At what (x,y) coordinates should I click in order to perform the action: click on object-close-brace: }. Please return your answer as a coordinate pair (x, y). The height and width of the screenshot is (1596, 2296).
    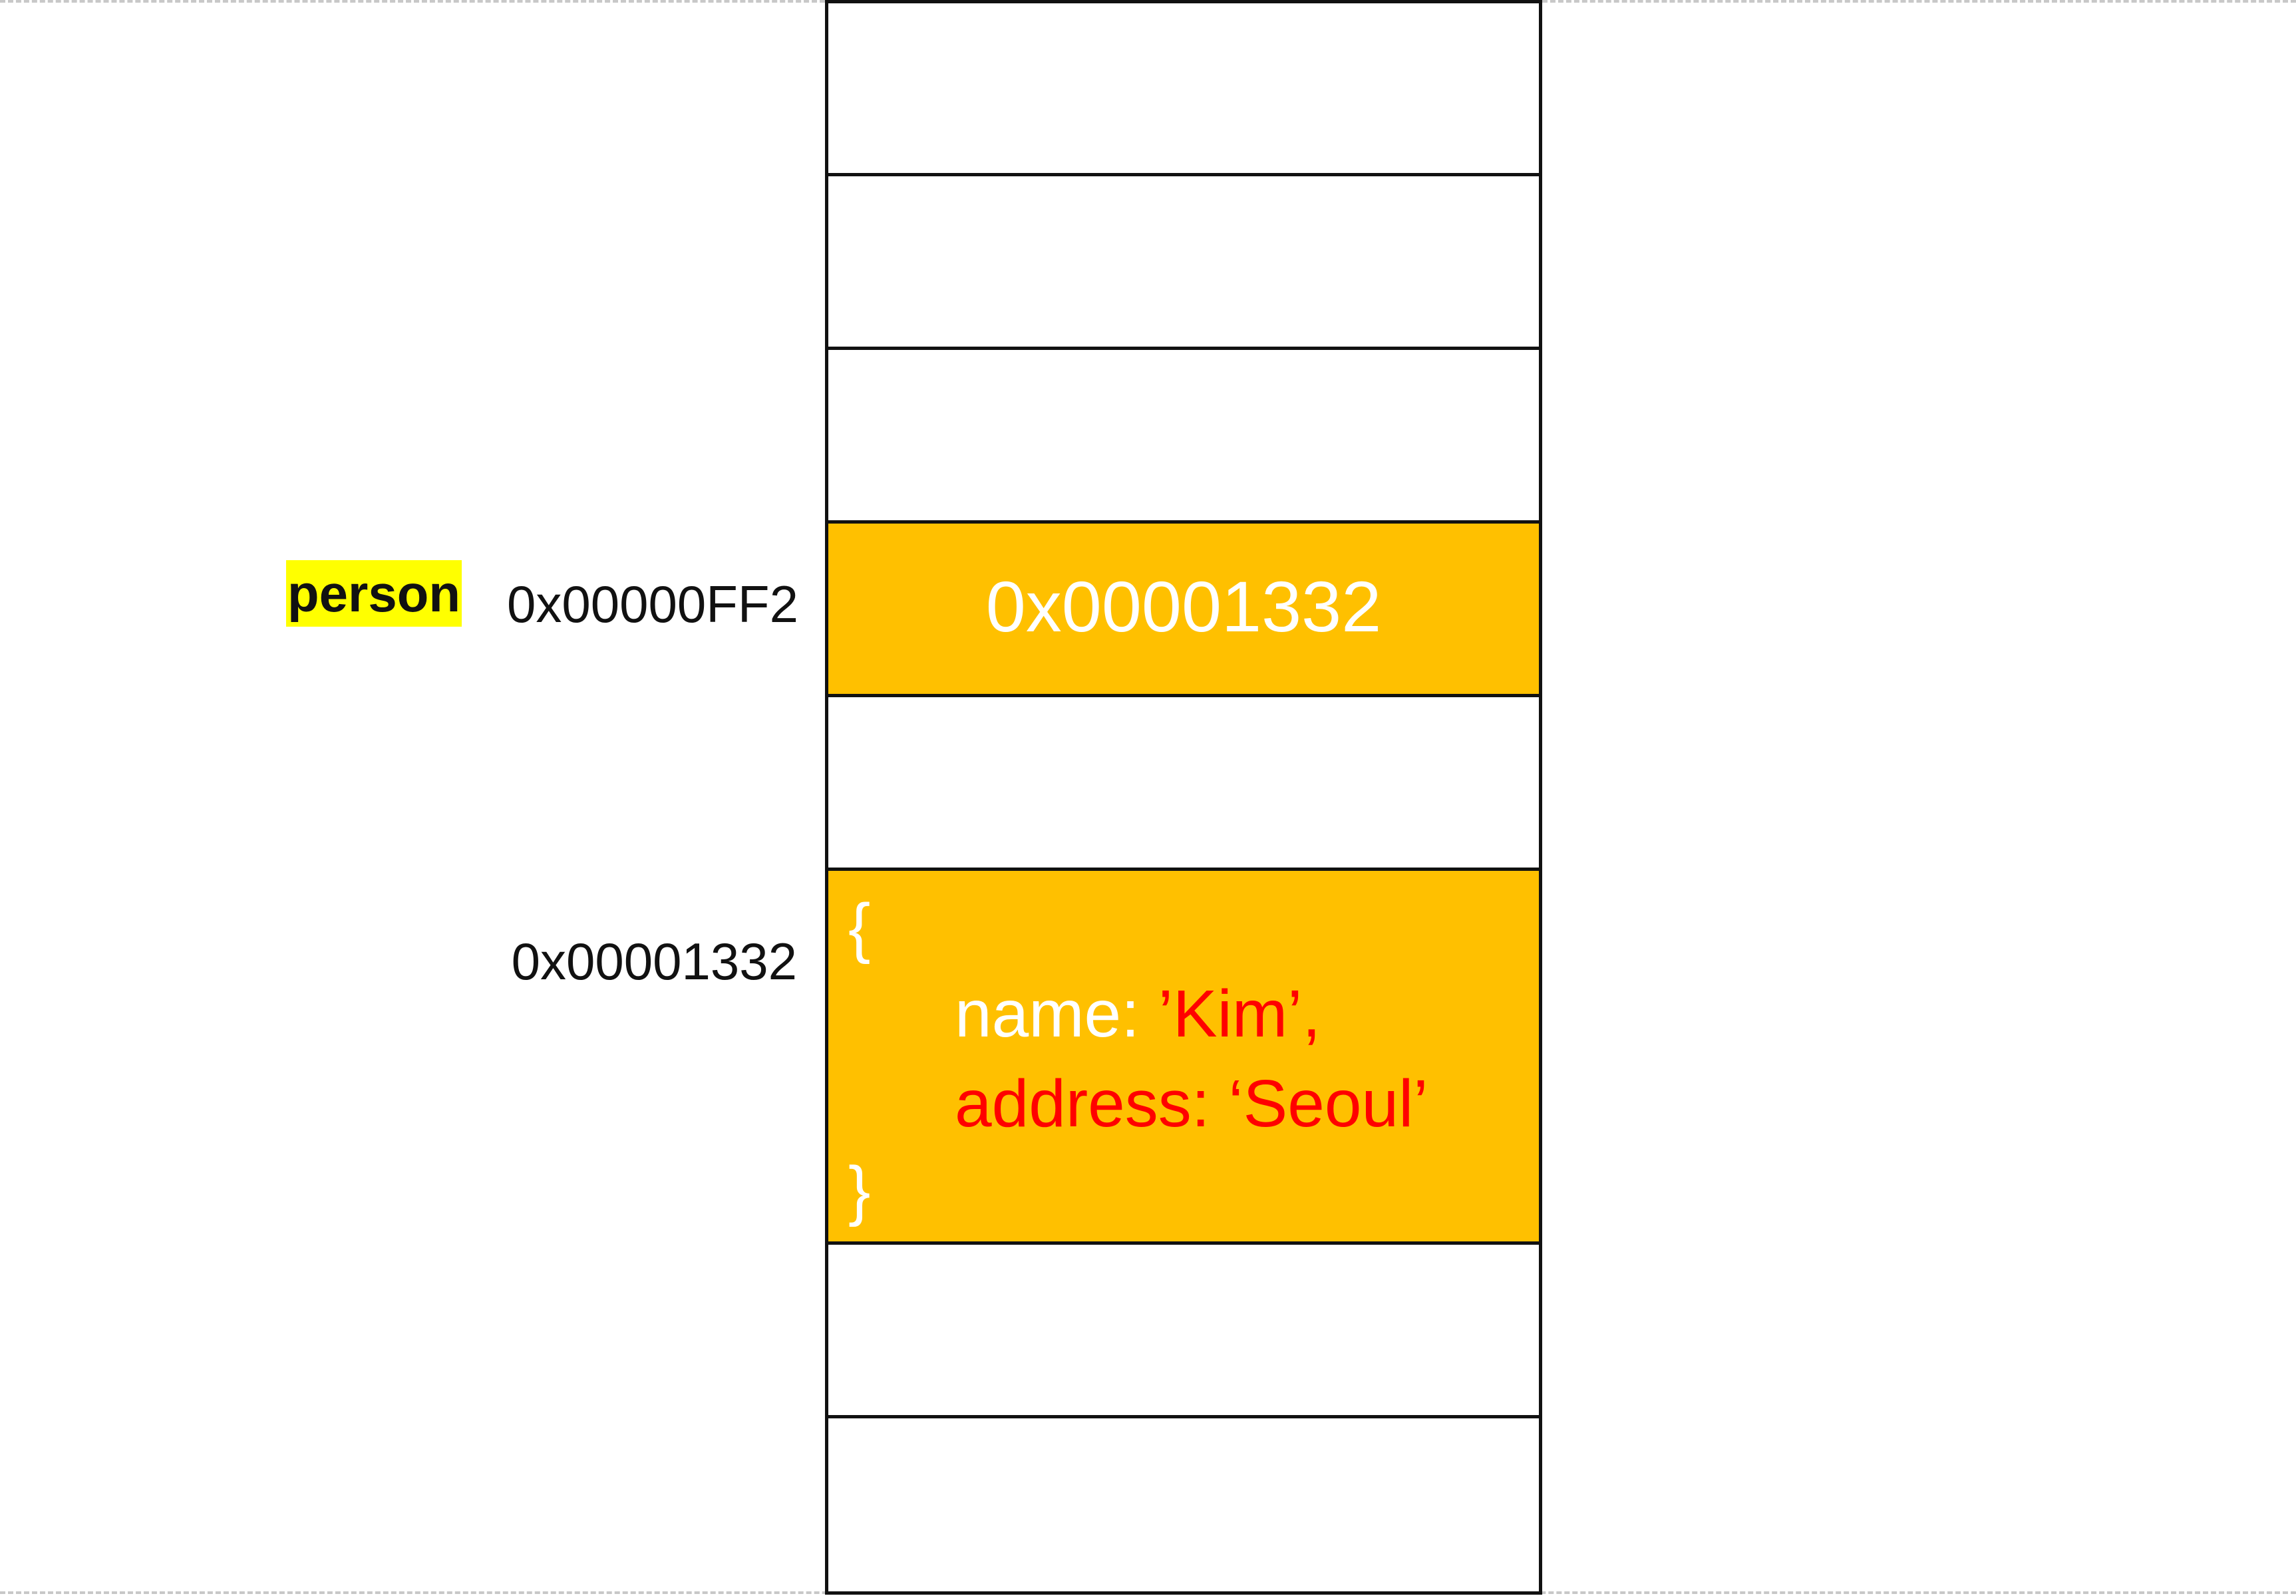
    Looking at the image, I should click on (859, 1190).